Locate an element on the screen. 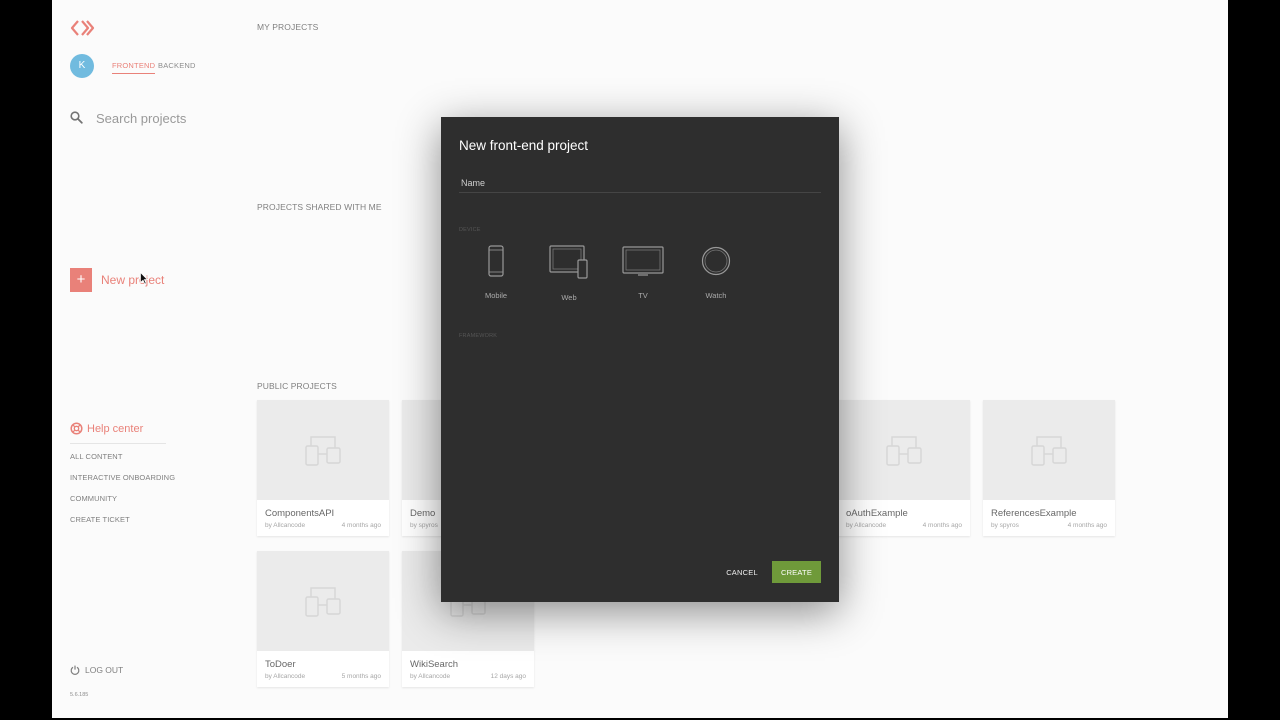  device-option-mobile: Mobile is located at coordinates (496, 275).